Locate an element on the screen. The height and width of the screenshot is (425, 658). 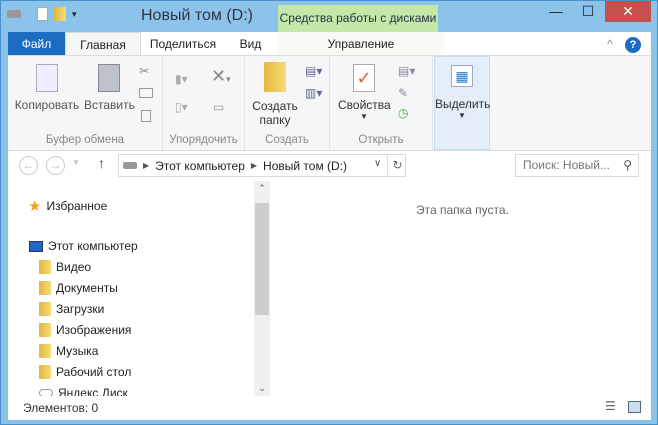
details-view-icon: ☰ is located at coordinates (610, 406).